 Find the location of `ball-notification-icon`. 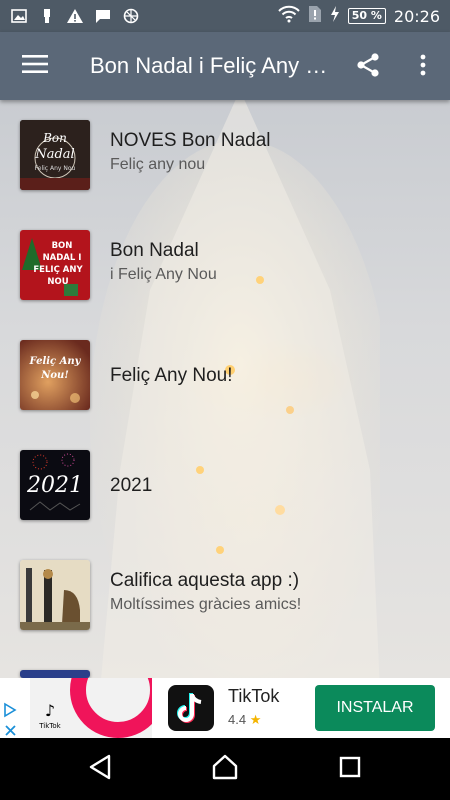

ball-notification-icon is located at coordinates (131, 16).